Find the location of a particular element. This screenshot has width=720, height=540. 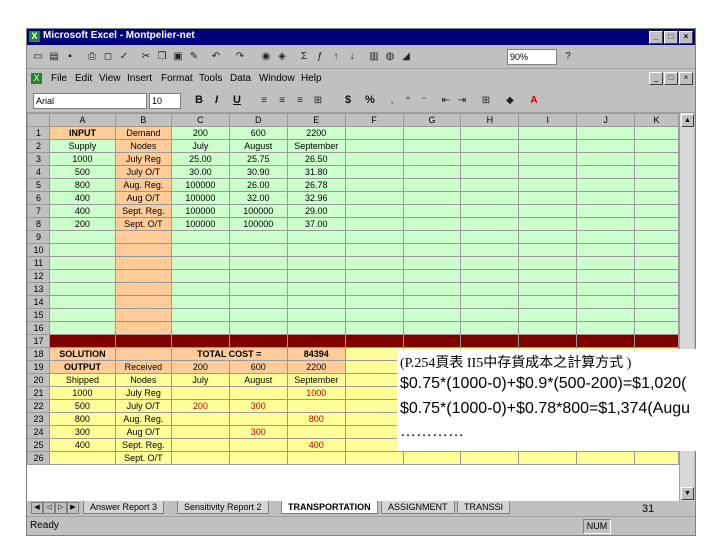

row-header: 10 is located at coordinates (38, 250).